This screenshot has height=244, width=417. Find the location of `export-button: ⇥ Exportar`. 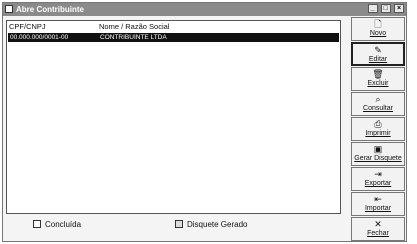

export-button: ⇥ Exportar is located at coordinates (378, 179).